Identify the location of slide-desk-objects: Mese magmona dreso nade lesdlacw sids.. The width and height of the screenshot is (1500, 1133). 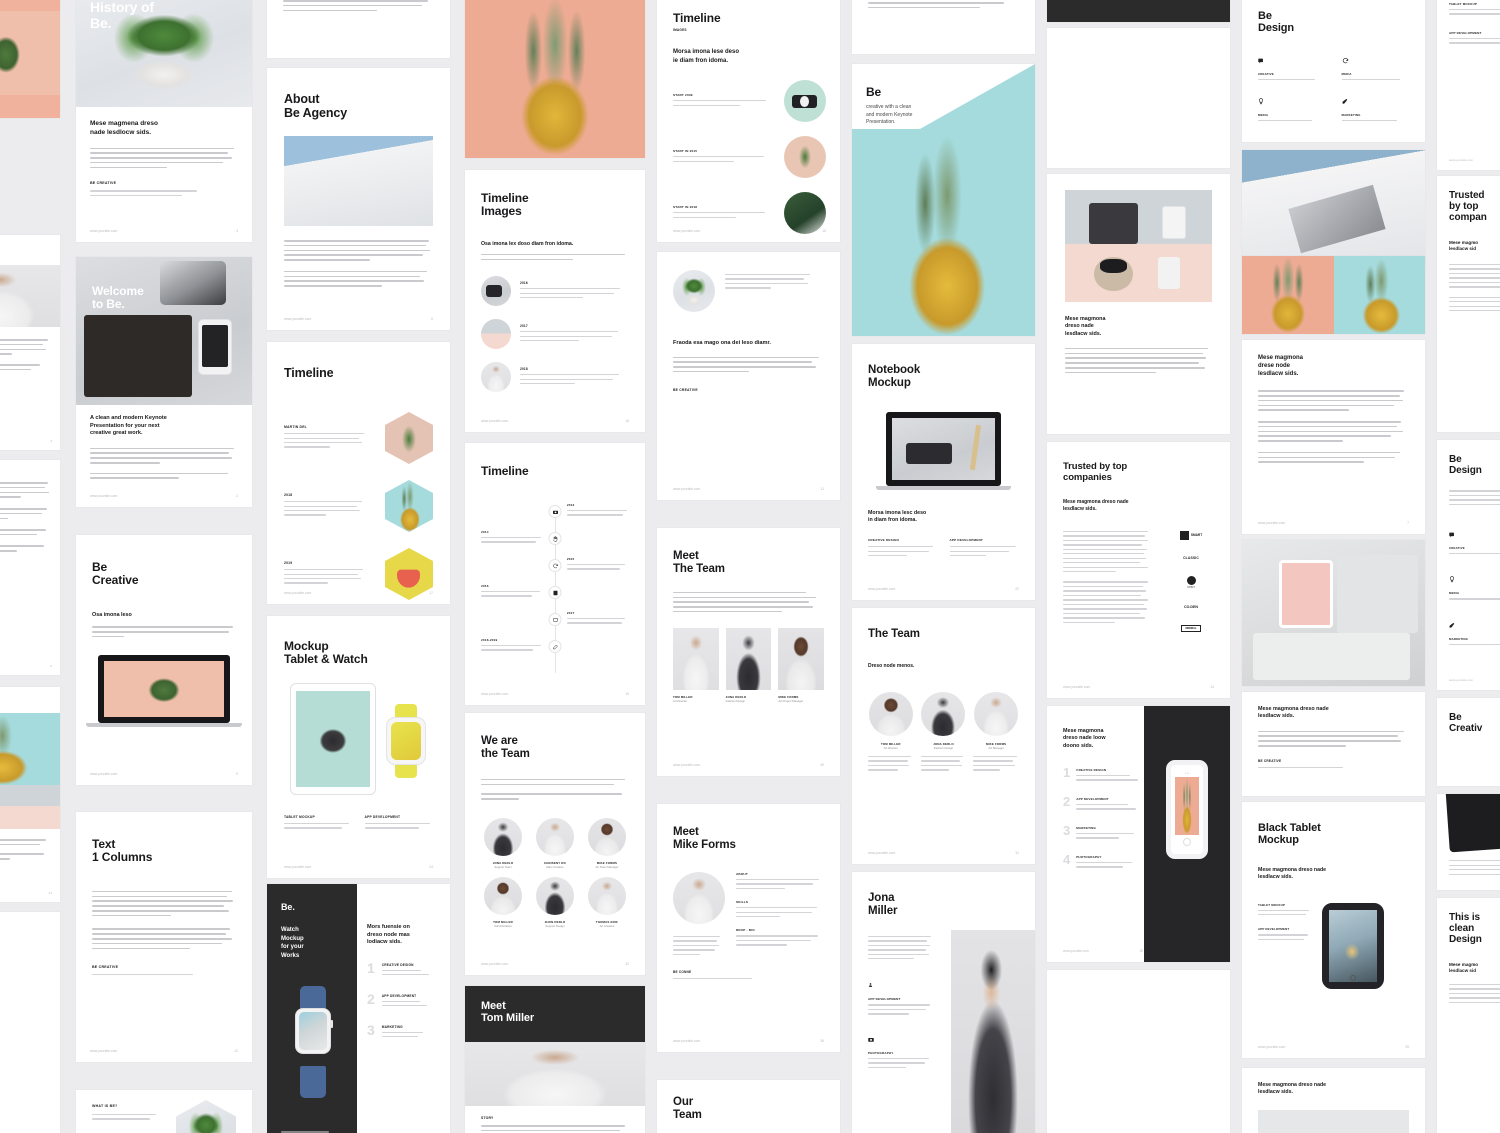
(1138, 304).